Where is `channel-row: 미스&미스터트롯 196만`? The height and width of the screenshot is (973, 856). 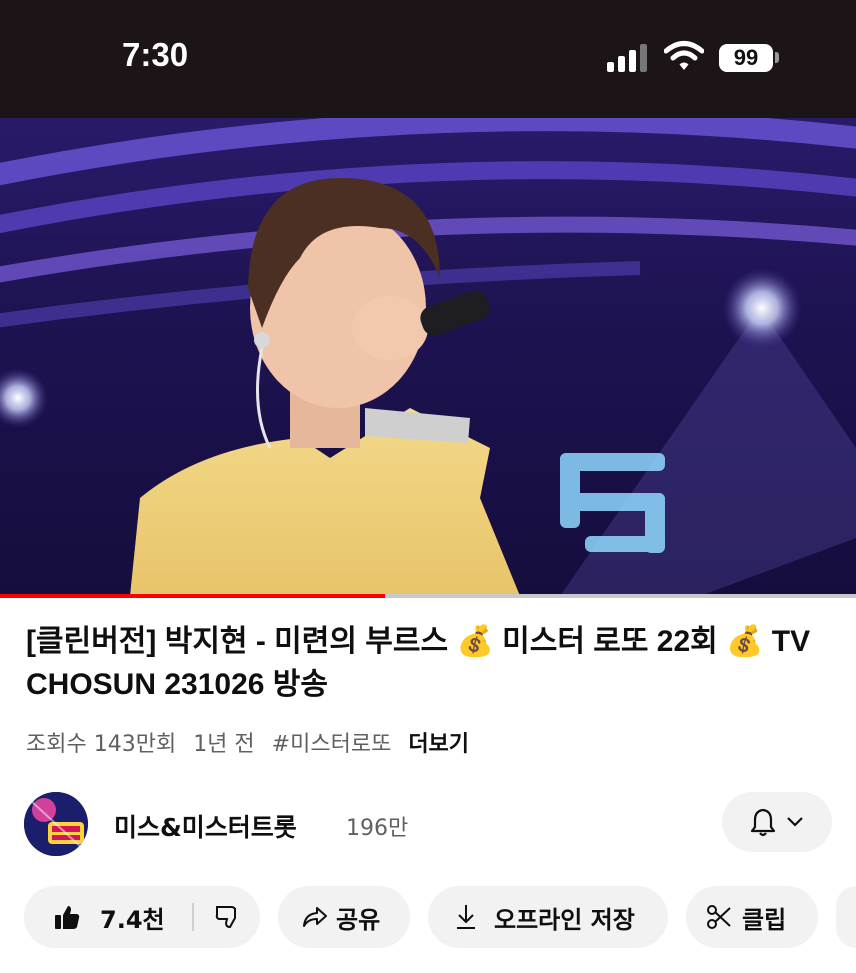 channel-row: 미스&미스터트롯 196만 is located at coordinates (428, 824).